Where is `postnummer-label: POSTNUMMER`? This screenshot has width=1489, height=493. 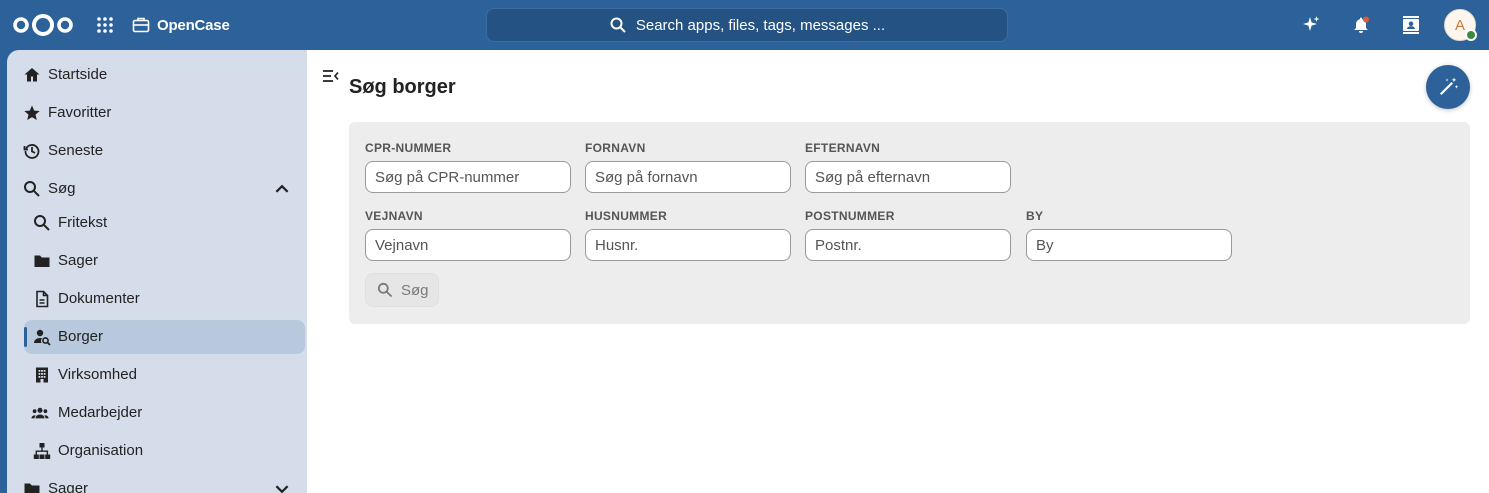
postnummer-label: POSTNUMMER is located at coordinates (850, 216).